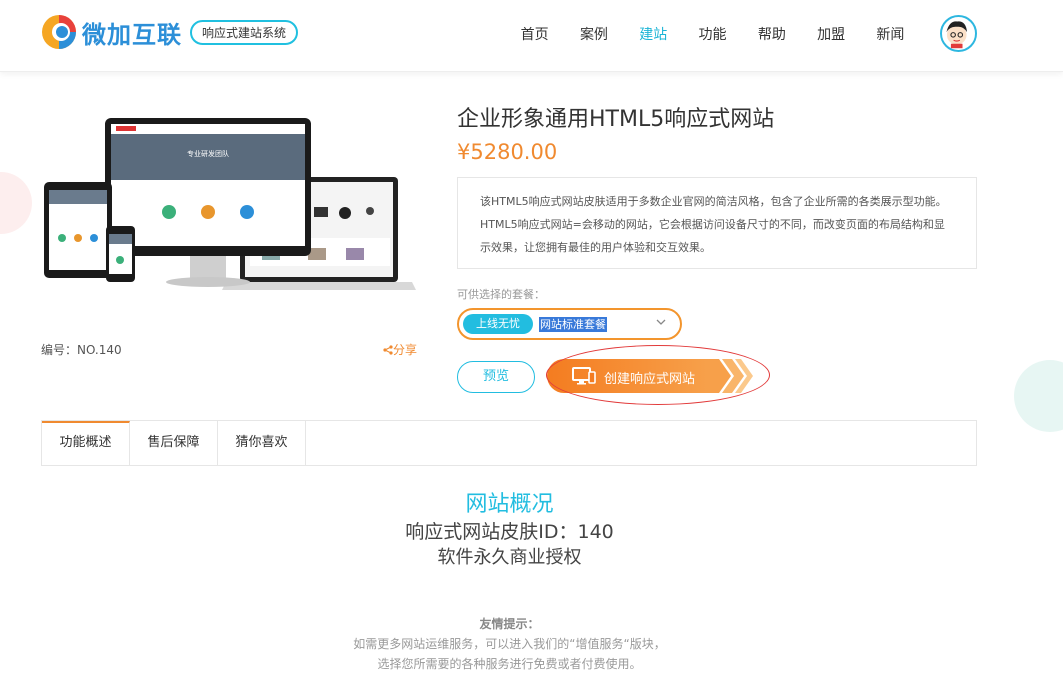 This screenshot has height=683, width=1063. Describe the element at coordinates (595, 247) in the screenshot. I see `description-line-3: 示效果，让您拥有最佳的用户体验和交互效果。` at that location.